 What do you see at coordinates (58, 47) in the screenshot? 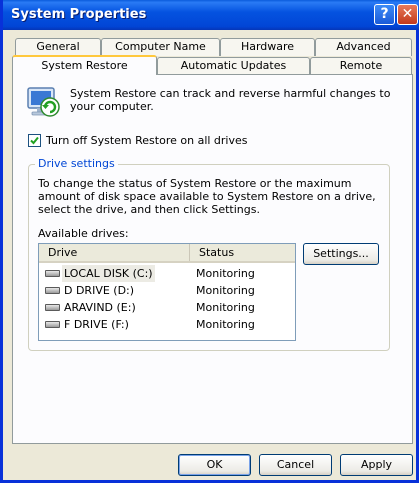
I see `tab-general: General` at bounding box center [58, 47].